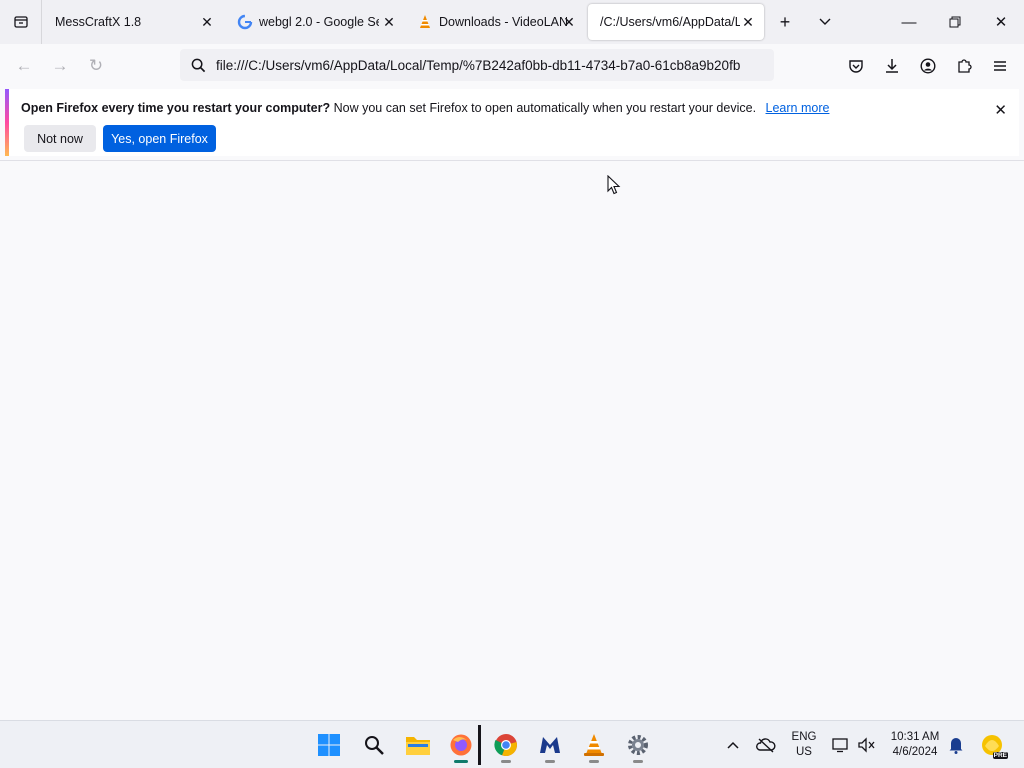  What do you see at coordinates (1000, 755) in the screenshot?
I see `preview-badge: PRE` at bounding box center [1000, 755].